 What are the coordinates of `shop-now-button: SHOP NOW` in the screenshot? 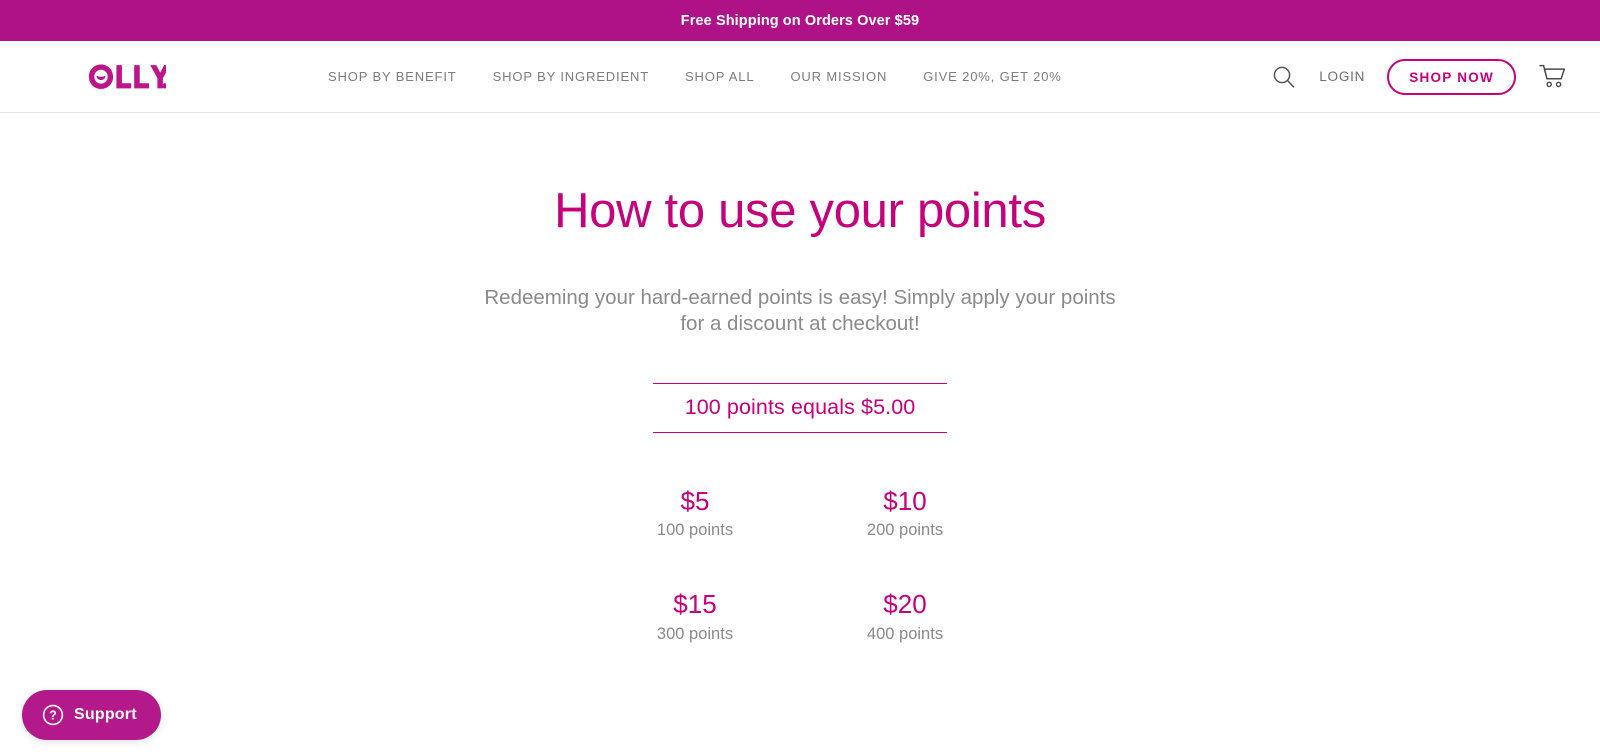 It's located at (1451, 76).